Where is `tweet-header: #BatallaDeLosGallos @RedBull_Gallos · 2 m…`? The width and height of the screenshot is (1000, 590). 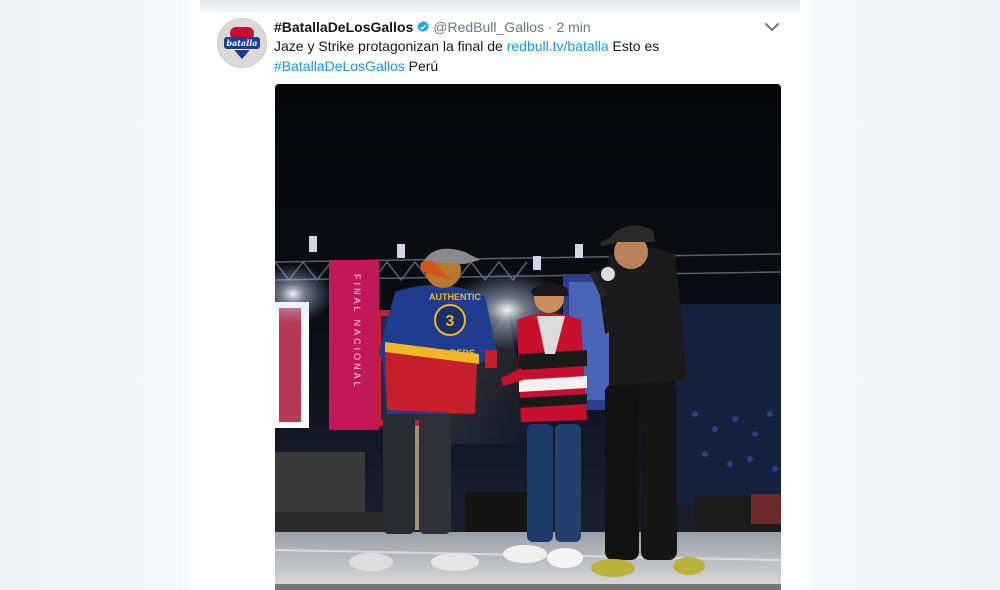
tweet-header: #BatallaDeLosGallos @RedBull_Gallos · 2 m… is located at coordinates (432, 27).